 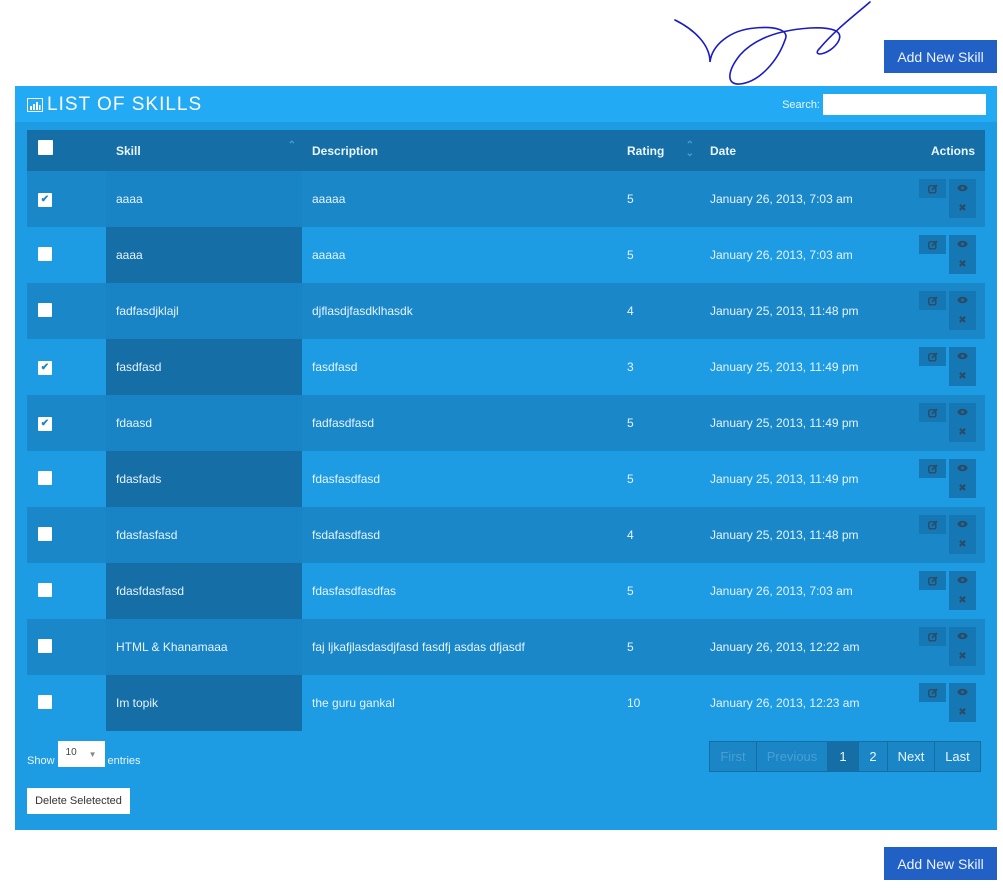 I want to click on sort-both-icon: ⌃ ⌄, so click(x=690, y=150).